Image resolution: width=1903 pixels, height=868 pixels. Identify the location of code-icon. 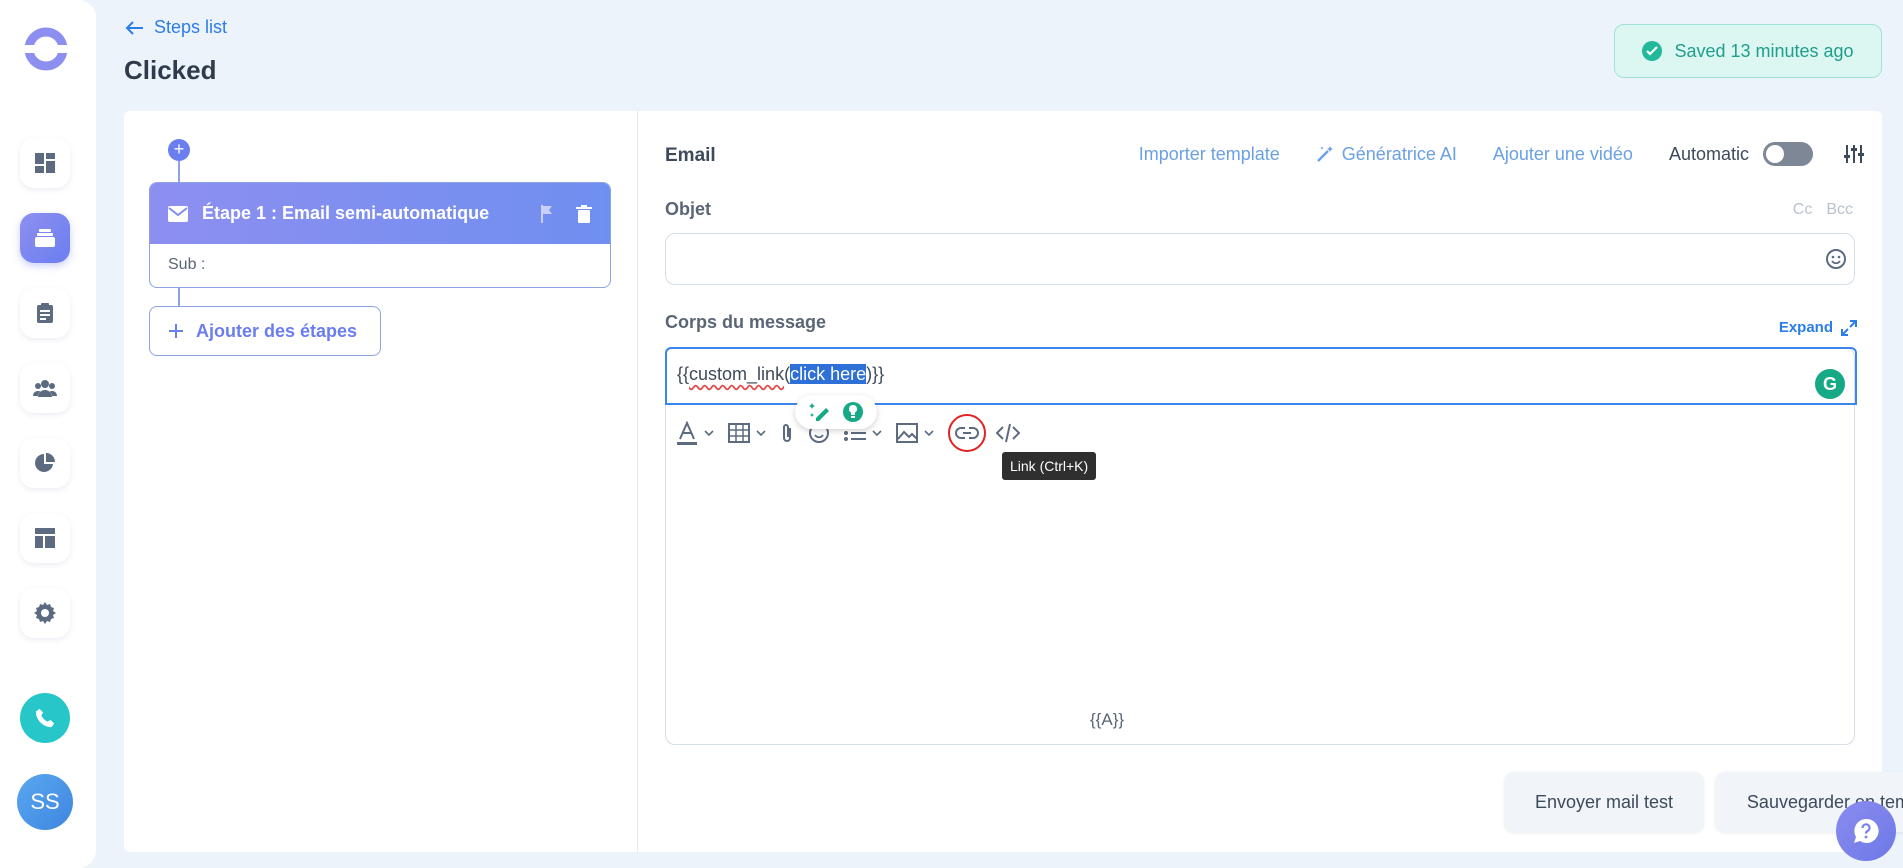
(1008, 433).